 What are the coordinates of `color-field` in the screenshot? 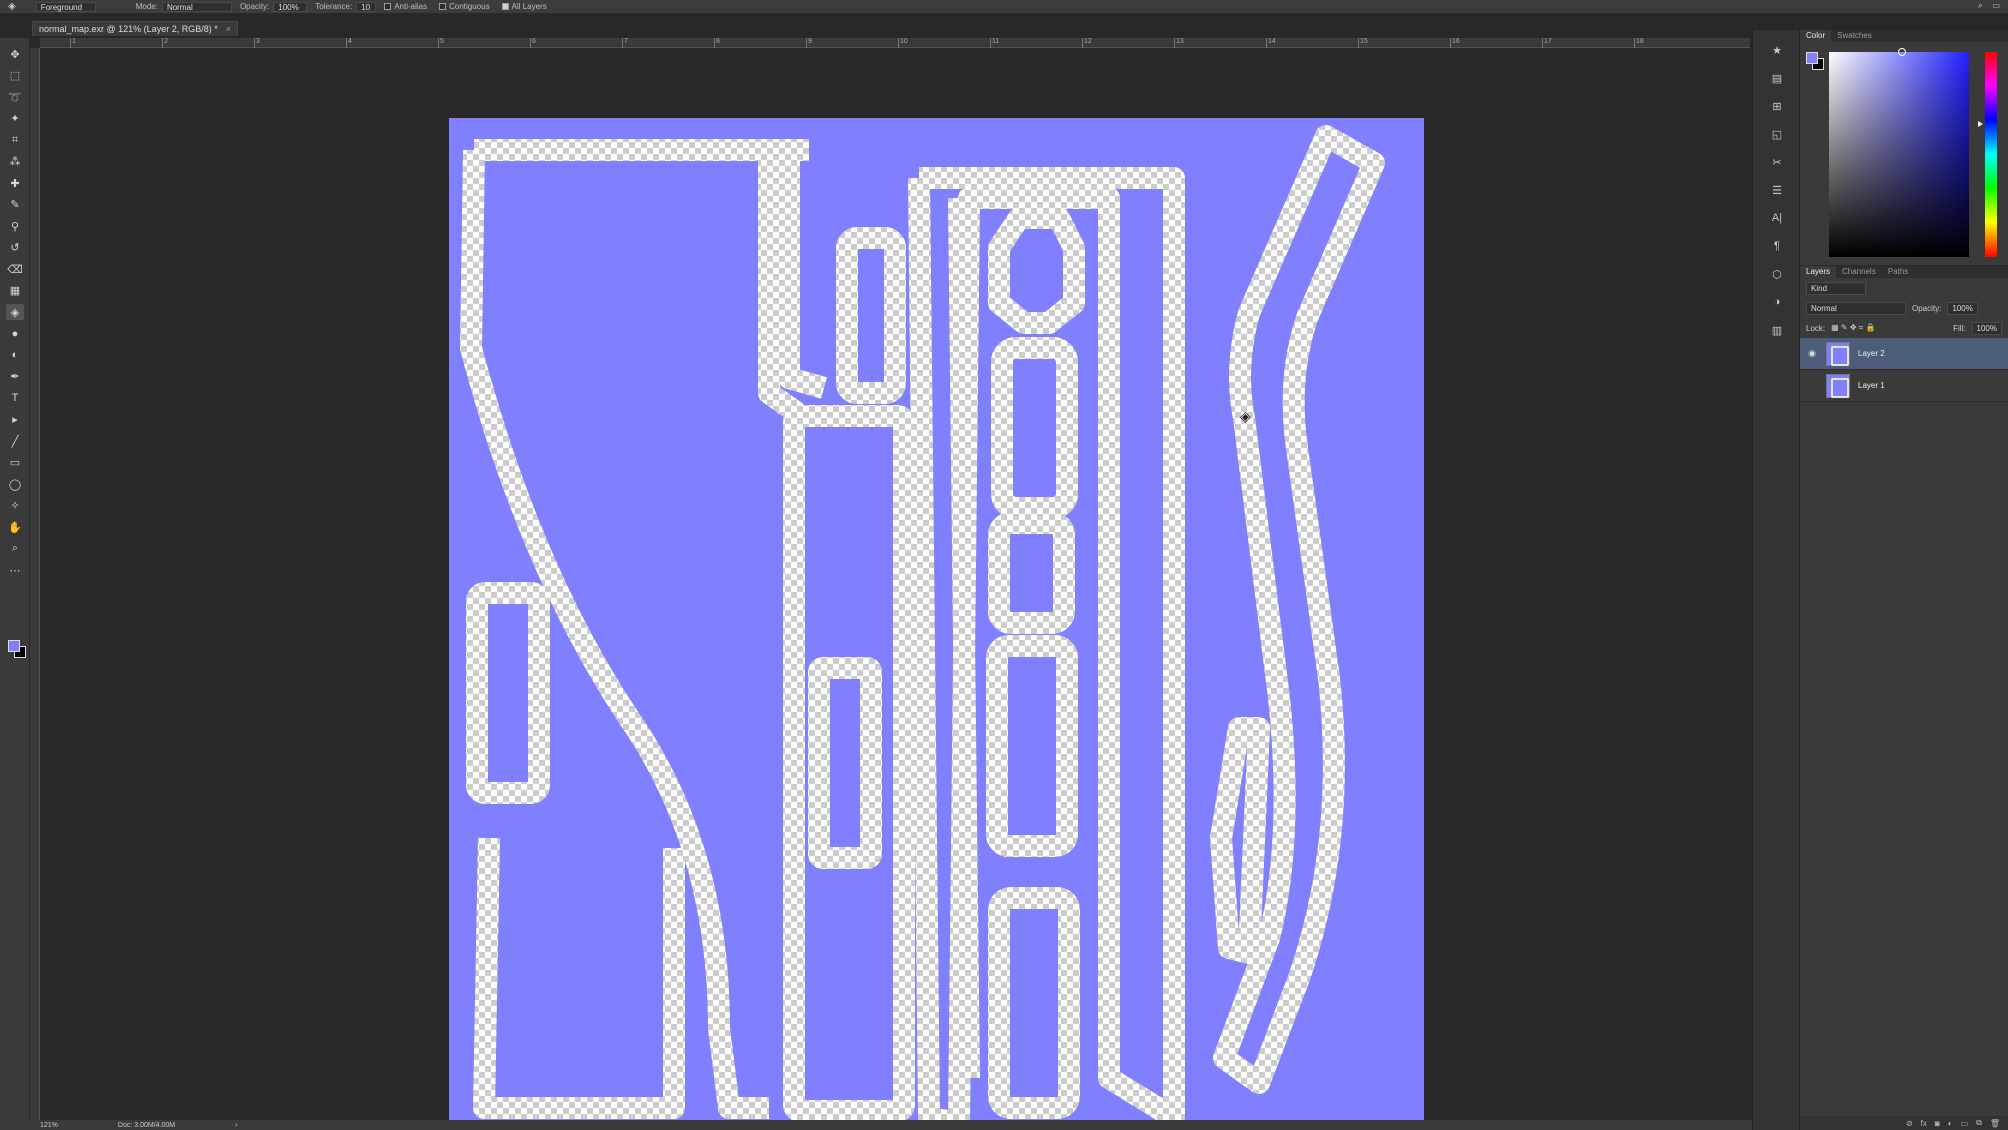 It's located at (1899, 154).